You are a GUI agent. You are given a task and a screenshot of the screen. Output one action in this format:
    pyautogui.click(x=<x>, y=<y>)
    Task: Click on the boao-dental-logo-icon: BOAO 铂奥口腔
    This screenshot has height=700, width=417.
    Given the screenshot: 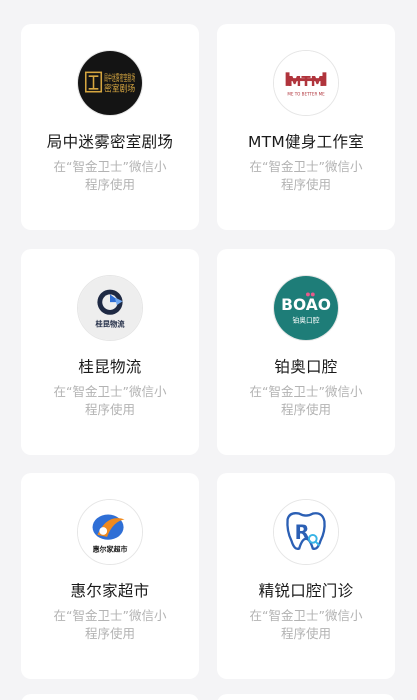 What is the action you would take?
    pyautogui.click(x=306, y=308)
    